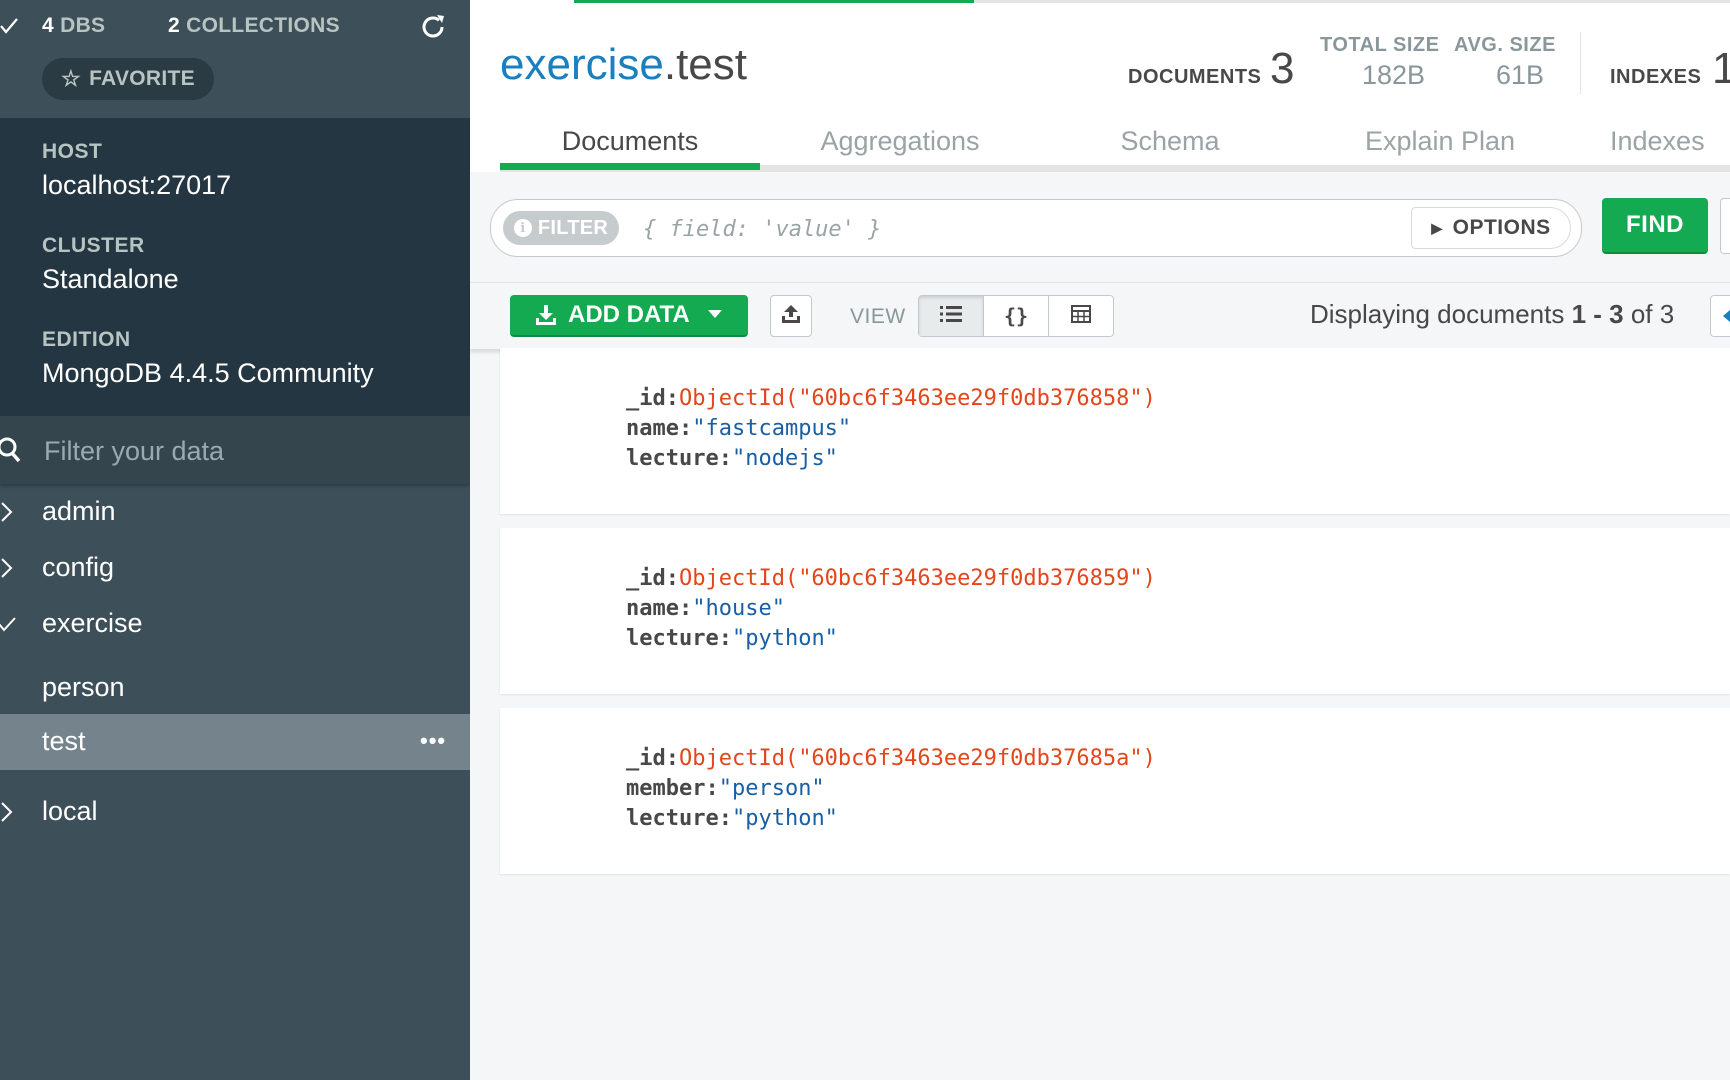  Describe the element at coordinates (235, 742) in the screenshot. I see `sidebar-collection-test: test •••` at that location.